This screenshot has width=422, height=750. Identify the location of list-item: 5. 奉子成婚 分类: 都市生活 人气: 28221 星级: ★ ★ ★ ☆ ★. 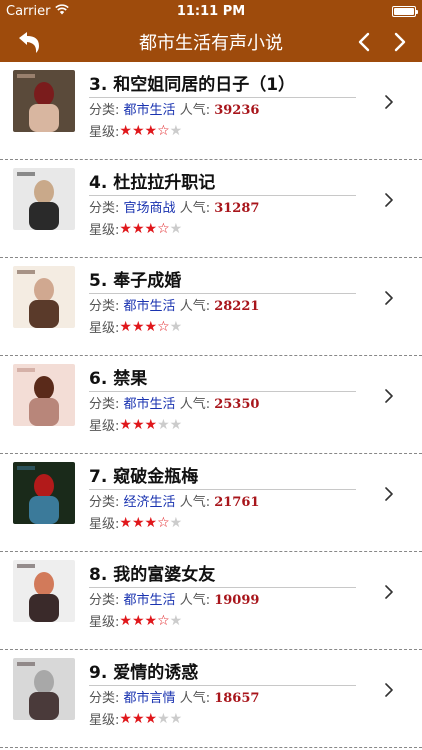
(211, 307).